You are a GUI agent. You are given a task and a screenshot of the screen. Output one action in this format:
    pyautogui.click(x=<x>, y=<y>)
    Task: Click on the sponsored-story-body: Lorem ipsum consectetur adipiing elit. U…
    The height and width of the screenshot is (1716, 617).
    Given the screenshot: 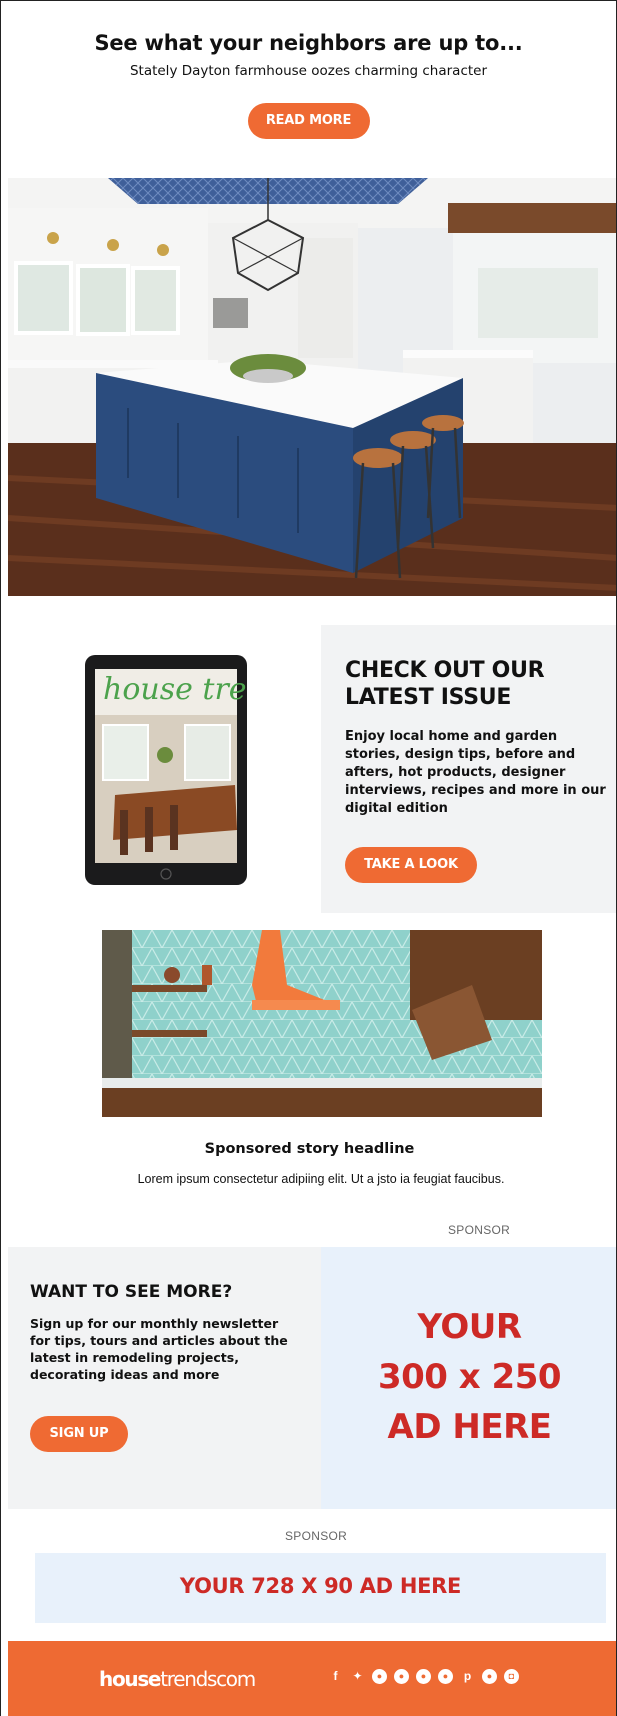 What is the action you would take?
    pyautogui.click(x=321, y=1179)
    